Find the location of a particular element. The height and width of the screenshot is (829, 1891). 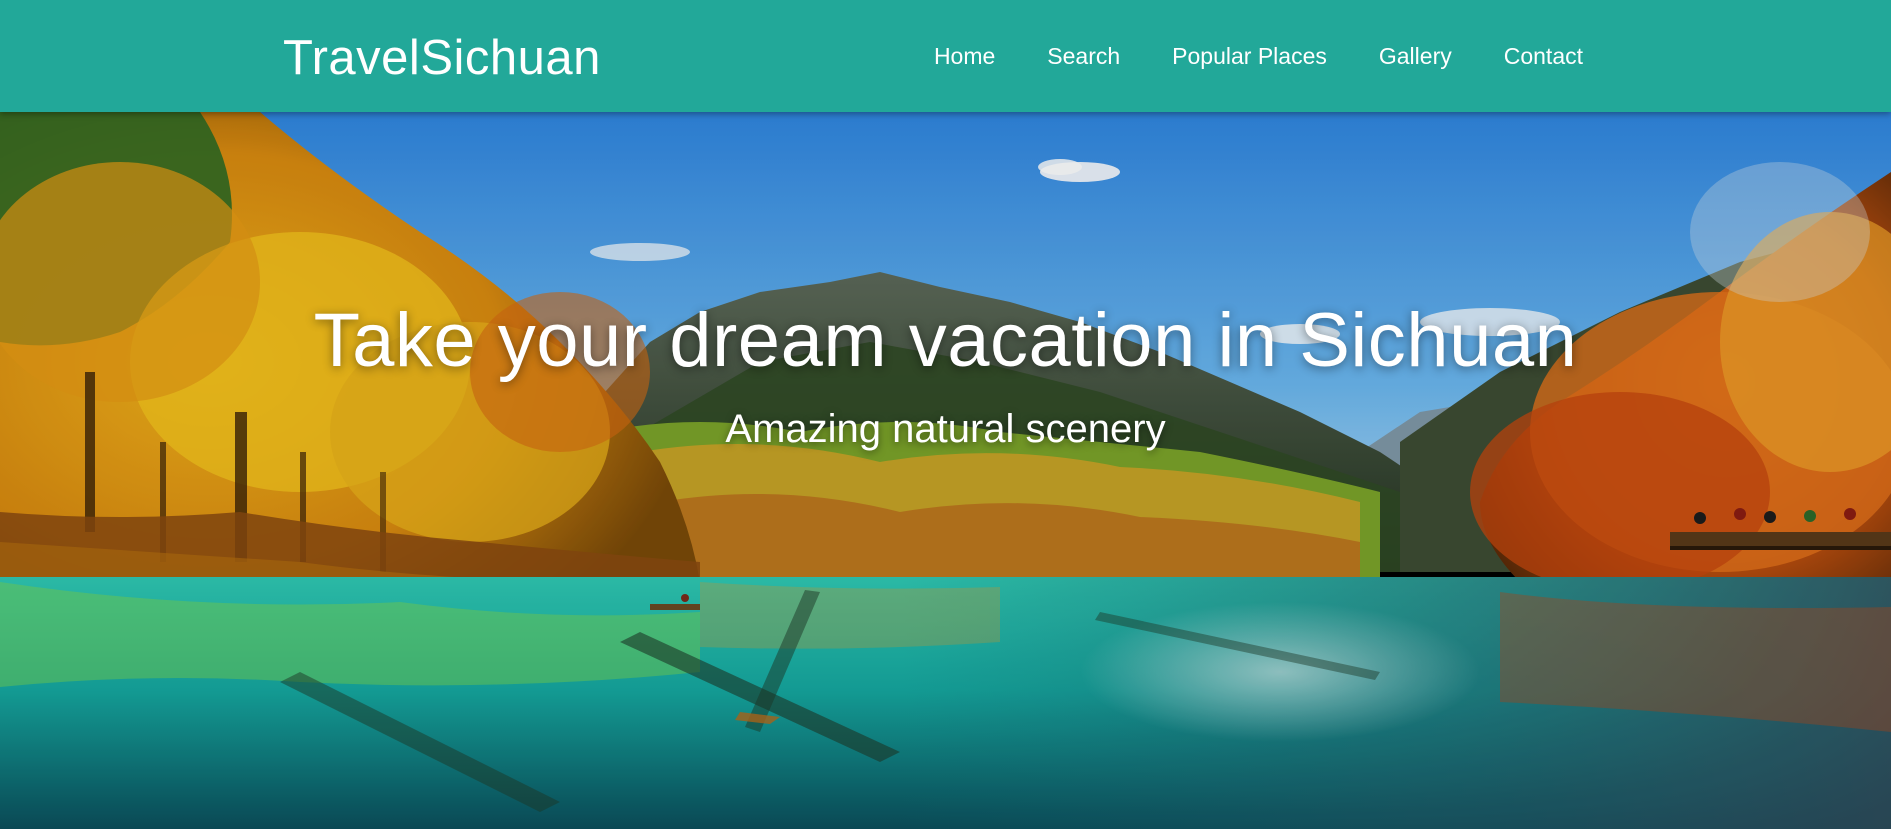

nav-contact-link: Contact is located at coordinates (1543, 56).